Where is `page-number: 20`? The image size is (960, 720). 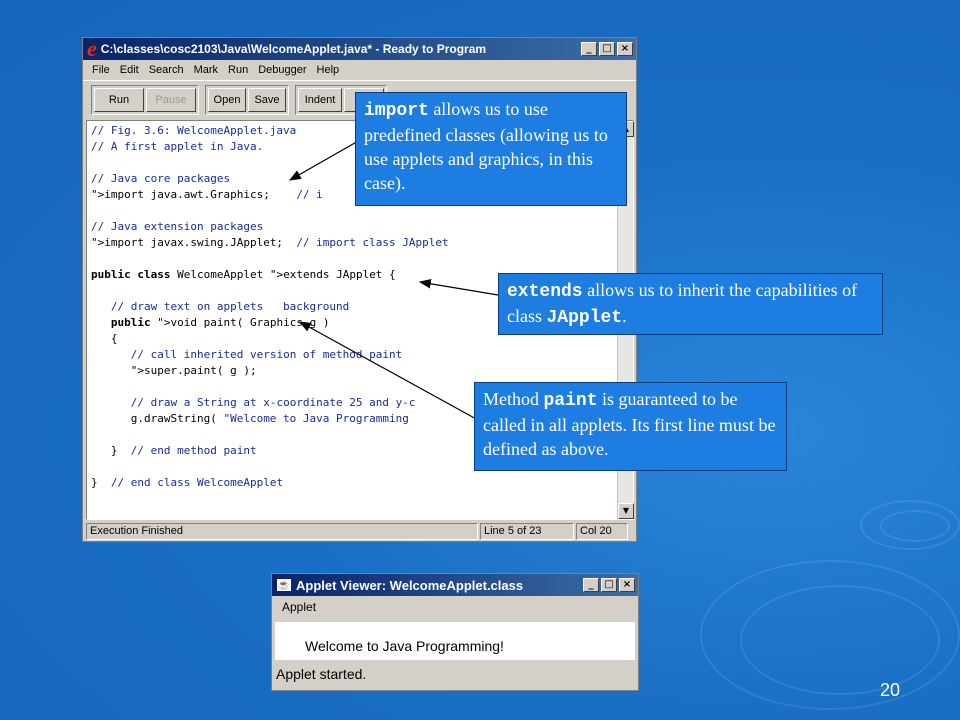 page-number: 20 is located at coordinates (890, 690).